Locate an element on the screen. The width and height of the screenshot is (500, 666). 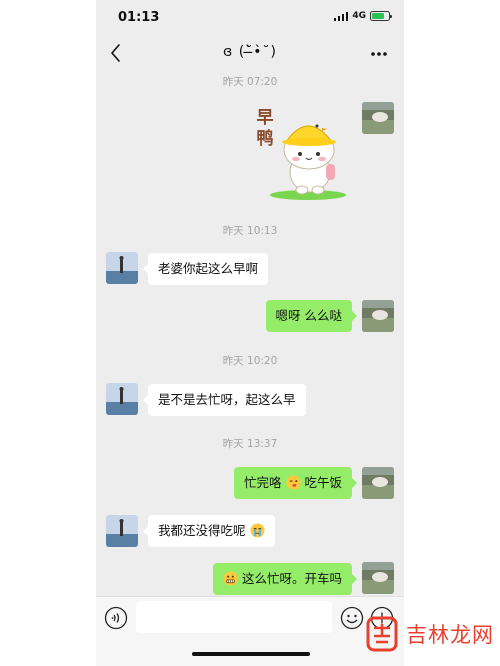
chat-header: ɞ (˘̶̀•̀˘) is located at coordinates (250, 54).